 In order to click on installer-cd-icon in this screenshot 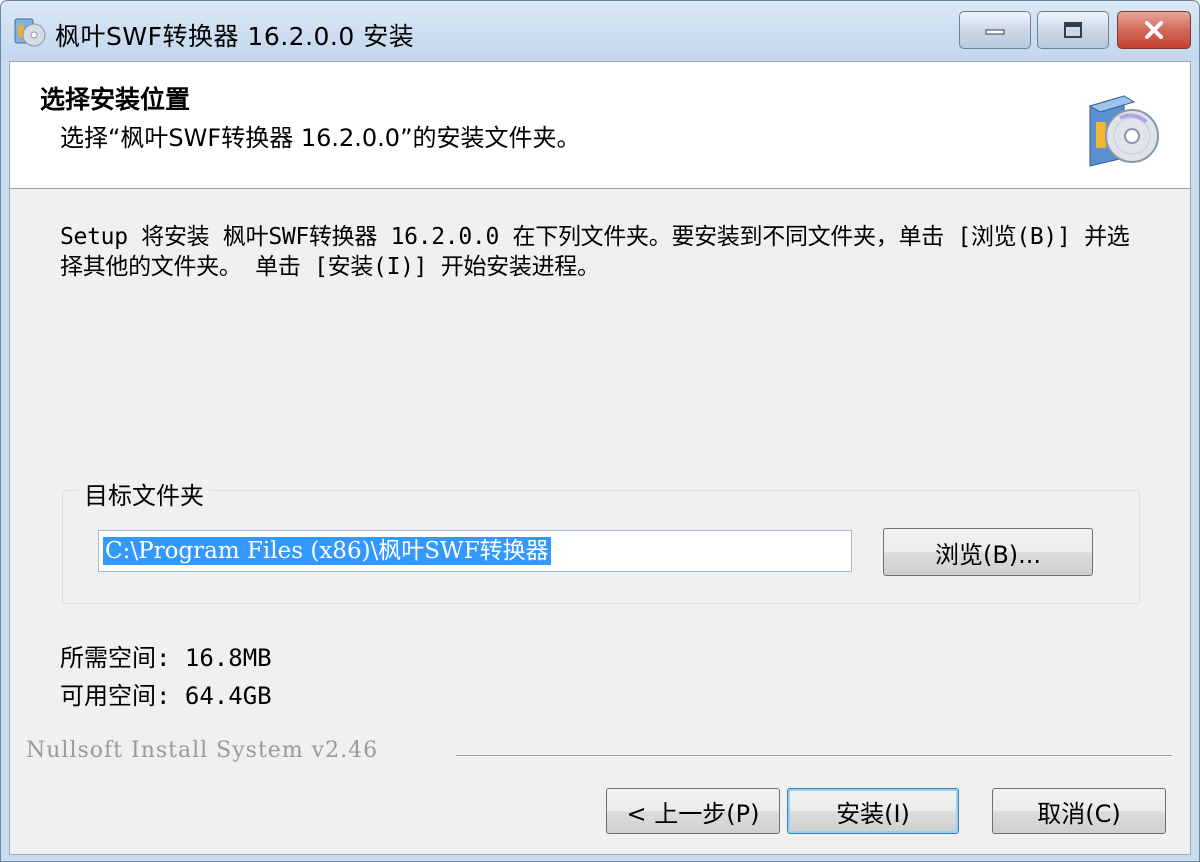, I will do `click(30, 32)`.